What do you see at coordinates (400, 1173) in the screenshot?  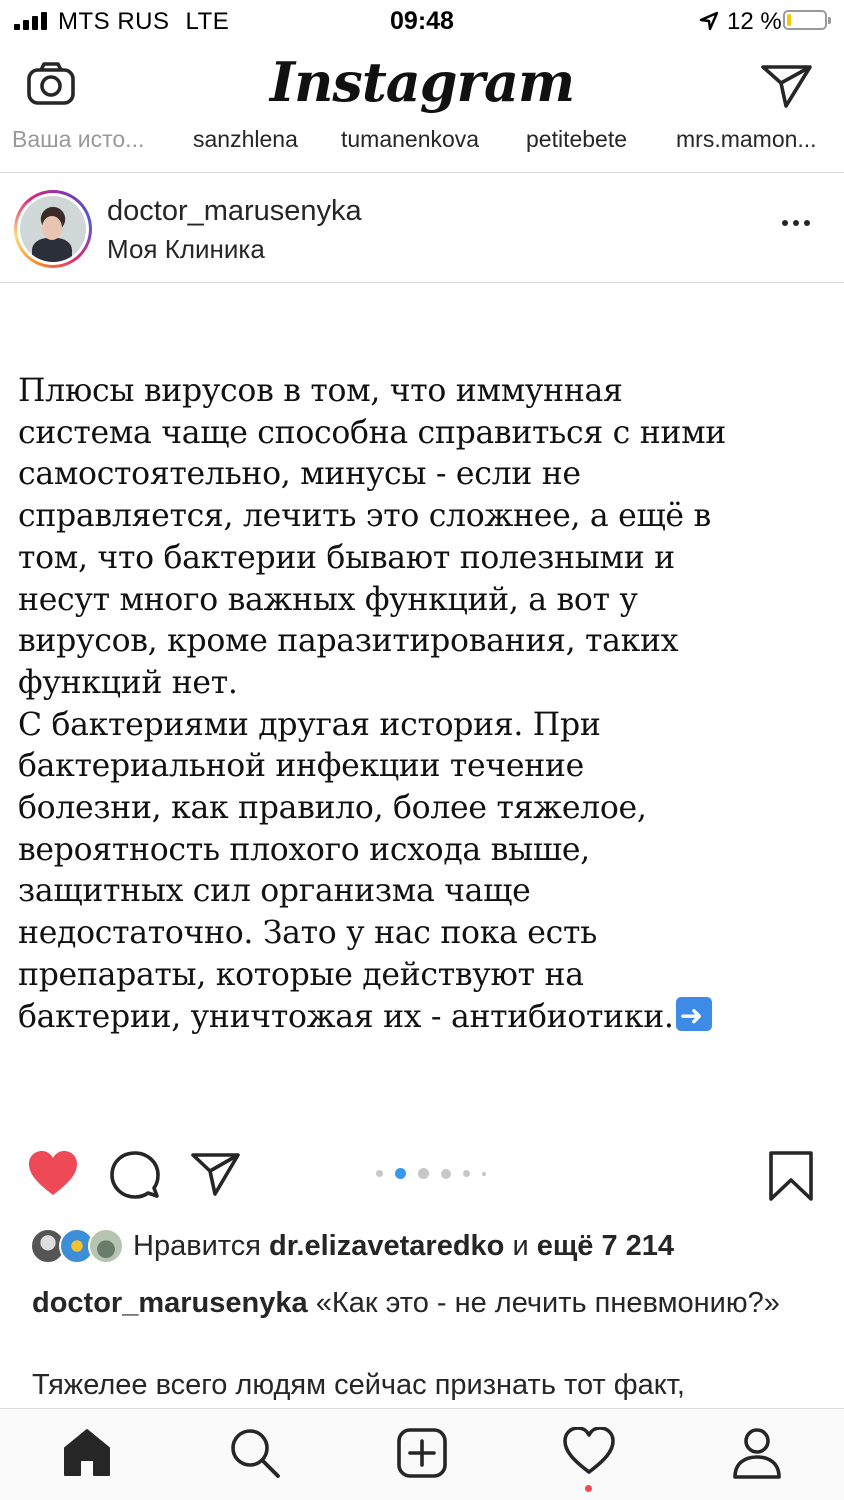 I see `carousel-dot-active` at bounding box center [400, 1173].